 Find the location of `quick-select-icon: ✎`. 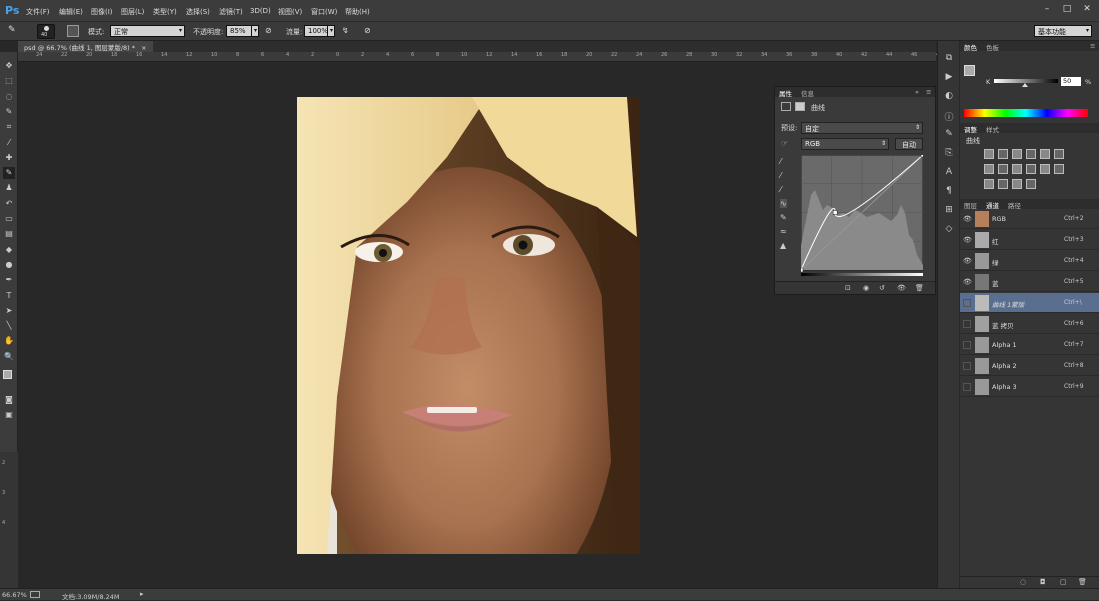

quick-select-icon: ✎ is located at coordinates (9, 112).